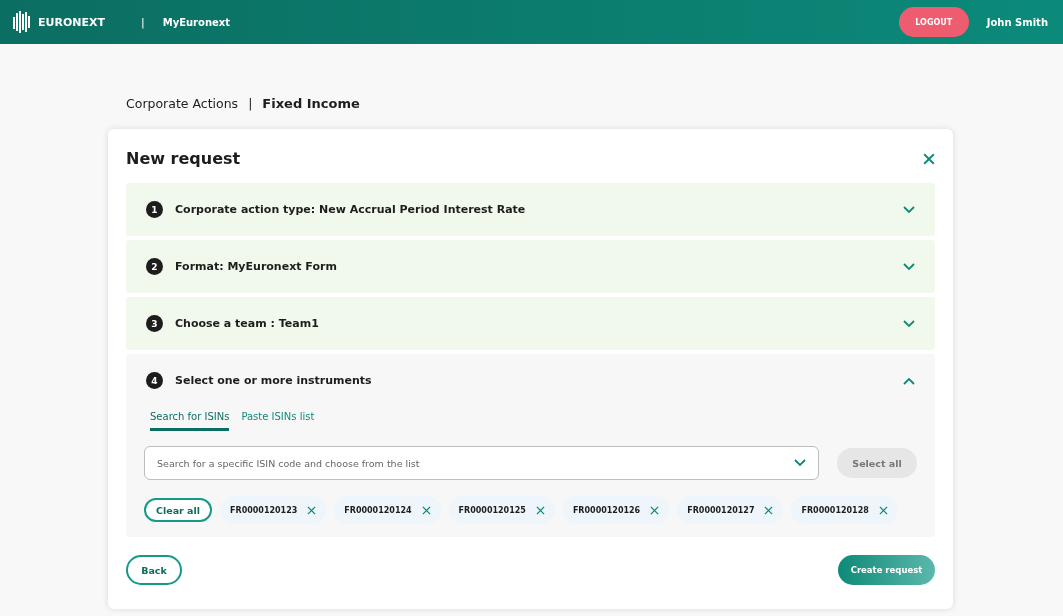 The image size is (1063, 616). What do you see at coordinates (311, 103) in the screenshot?
I see `breadcrumb-current: Fixed Income` at bounding box center [311, 103].